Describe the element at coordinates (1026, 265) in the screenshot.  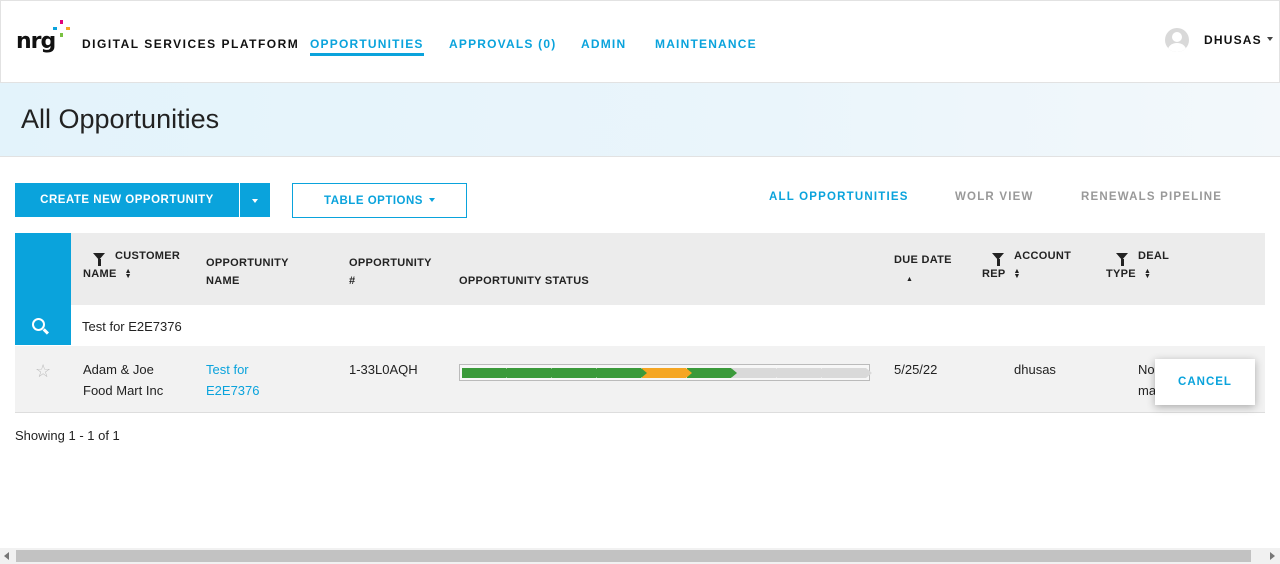
I see `column-account-rep: ACCOUNT REP ▲ ▼` at that location.